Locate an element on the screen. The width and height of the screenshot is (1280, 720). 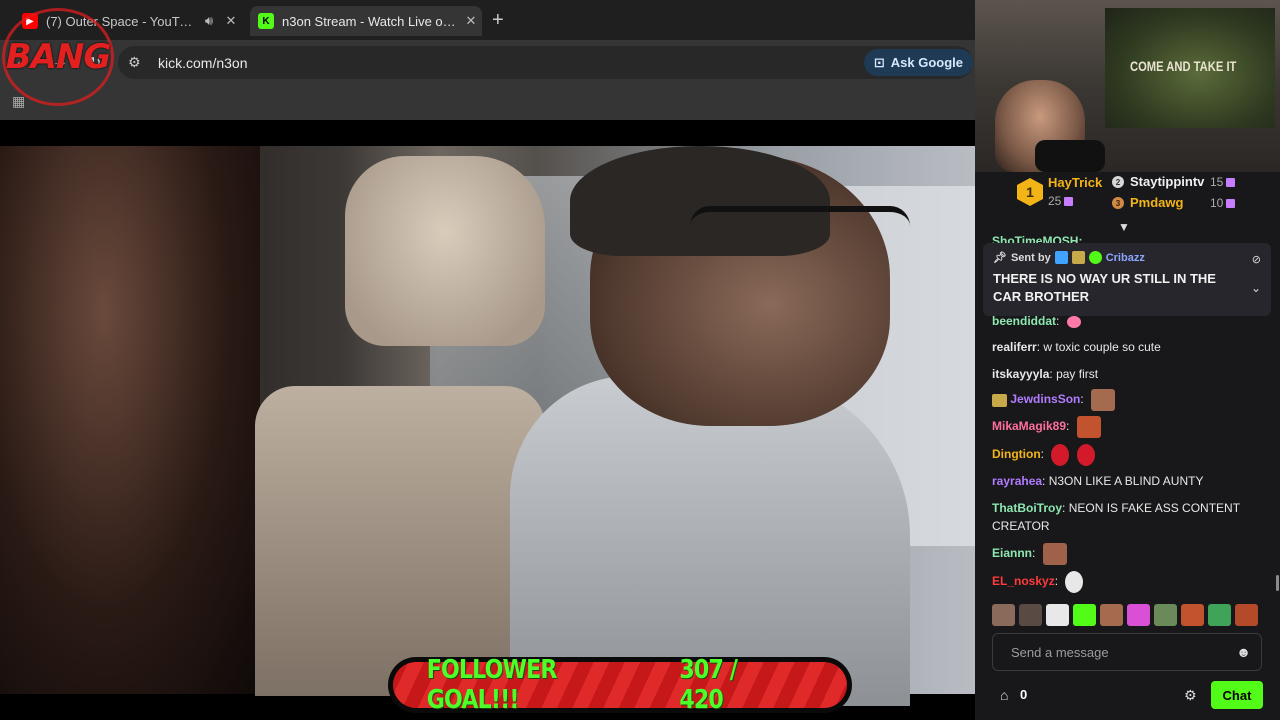
points-count: 0 is located at coordinates (1024, 694).